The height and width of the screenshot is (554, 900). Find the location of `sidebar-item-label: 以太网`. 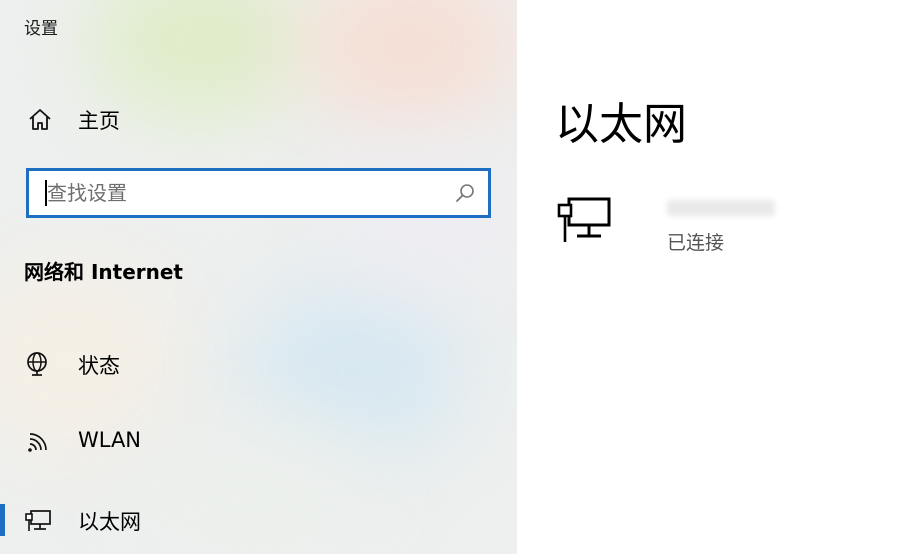

sidebar-item-label: 以太网 is located at coordinates (109, 522).